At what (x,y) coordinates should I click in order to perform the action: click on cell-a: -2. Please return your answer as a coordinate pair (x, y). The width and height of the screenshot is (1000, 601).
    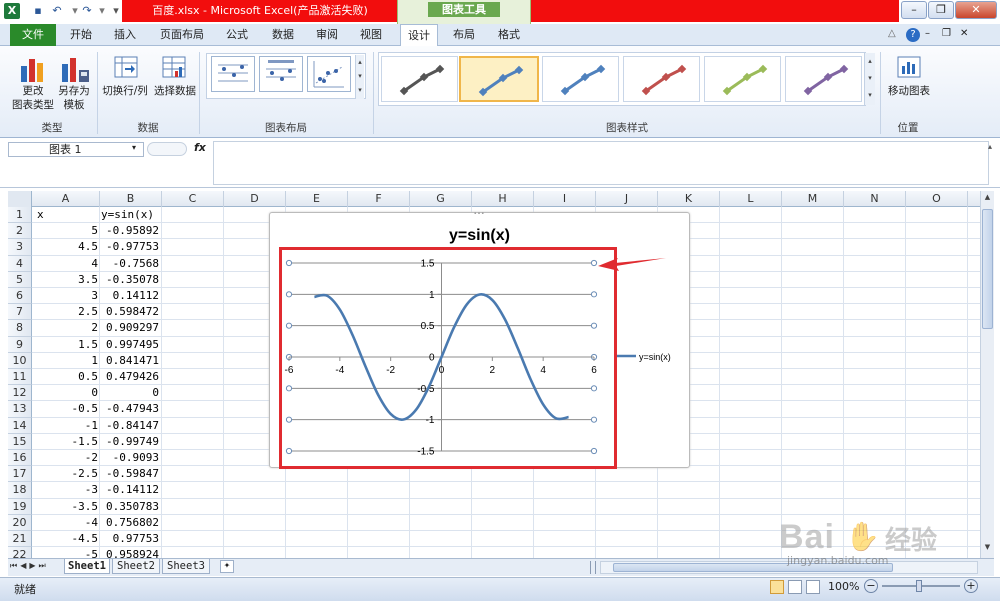
    Looking at the image, I should click on (66, 458).